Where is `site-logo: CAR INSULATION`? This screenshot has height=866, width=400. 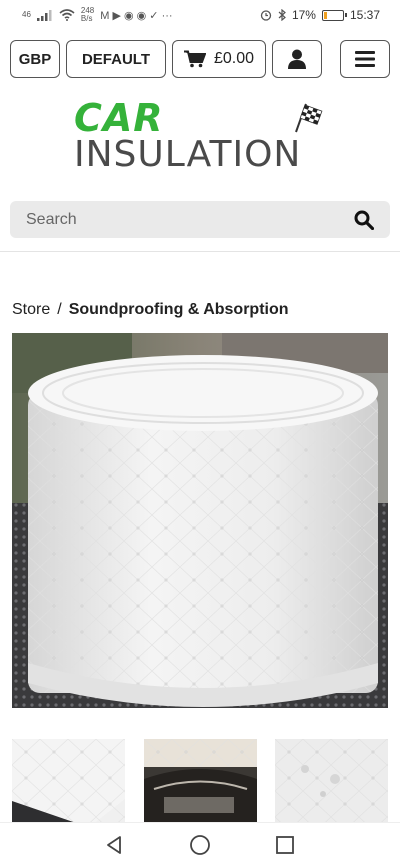
site-logo: CAR INSULATION is located at coordinates (200, 137).